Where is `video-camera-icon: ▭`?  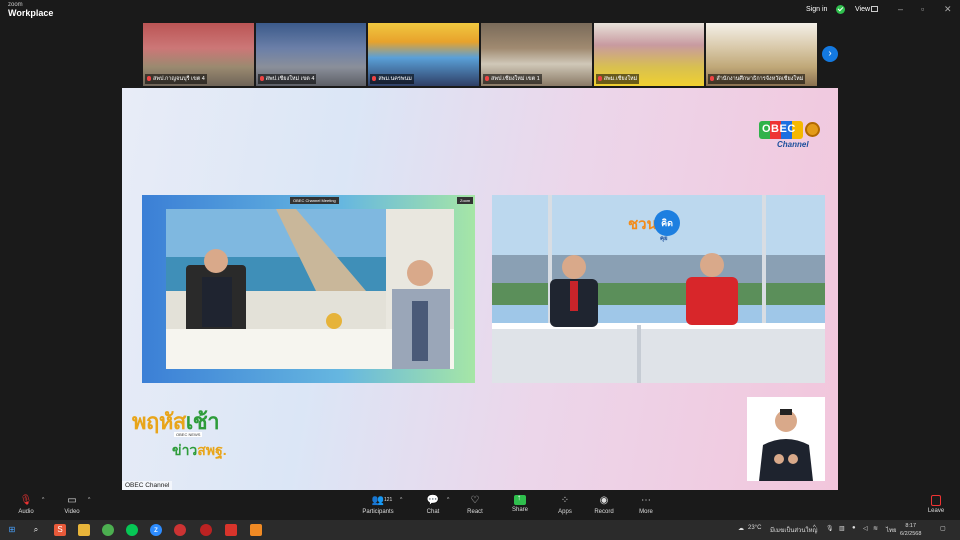
video-camera-icon: ▭ is located at coordinates (72, 500).